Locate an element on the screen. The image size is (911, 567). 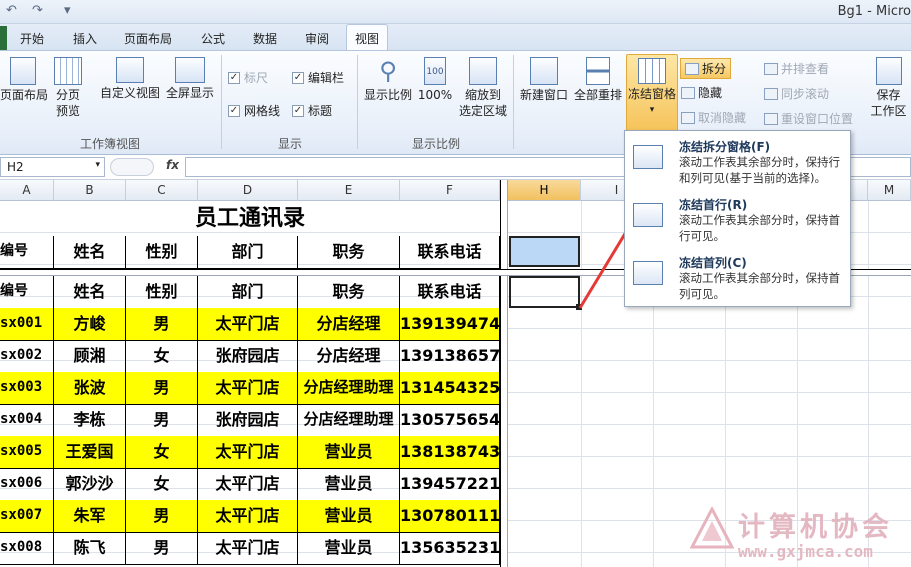
menu-item-freeze-top-row: 冻结首行(R) 滚动工作表其余部分时，保持首行可见。 is located at coordinates (737, 219).